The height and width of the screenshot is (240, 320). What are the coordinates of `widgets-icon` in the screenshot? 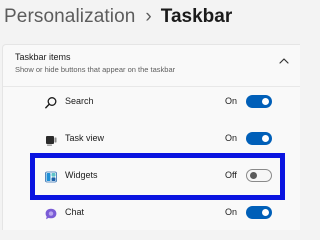 It's located at (51, 177).